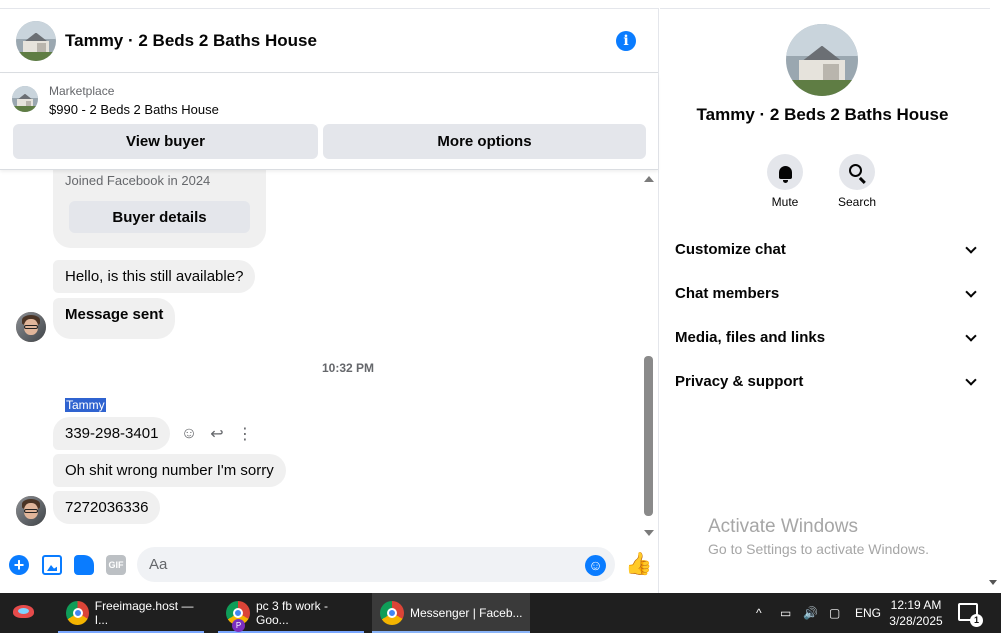 The height and width of the screenshot is (633, 1001). What do you see at coordinates (85, 405) in the screenshot?
I see `sender-name: Tammy` at bounding box center [85, 405].